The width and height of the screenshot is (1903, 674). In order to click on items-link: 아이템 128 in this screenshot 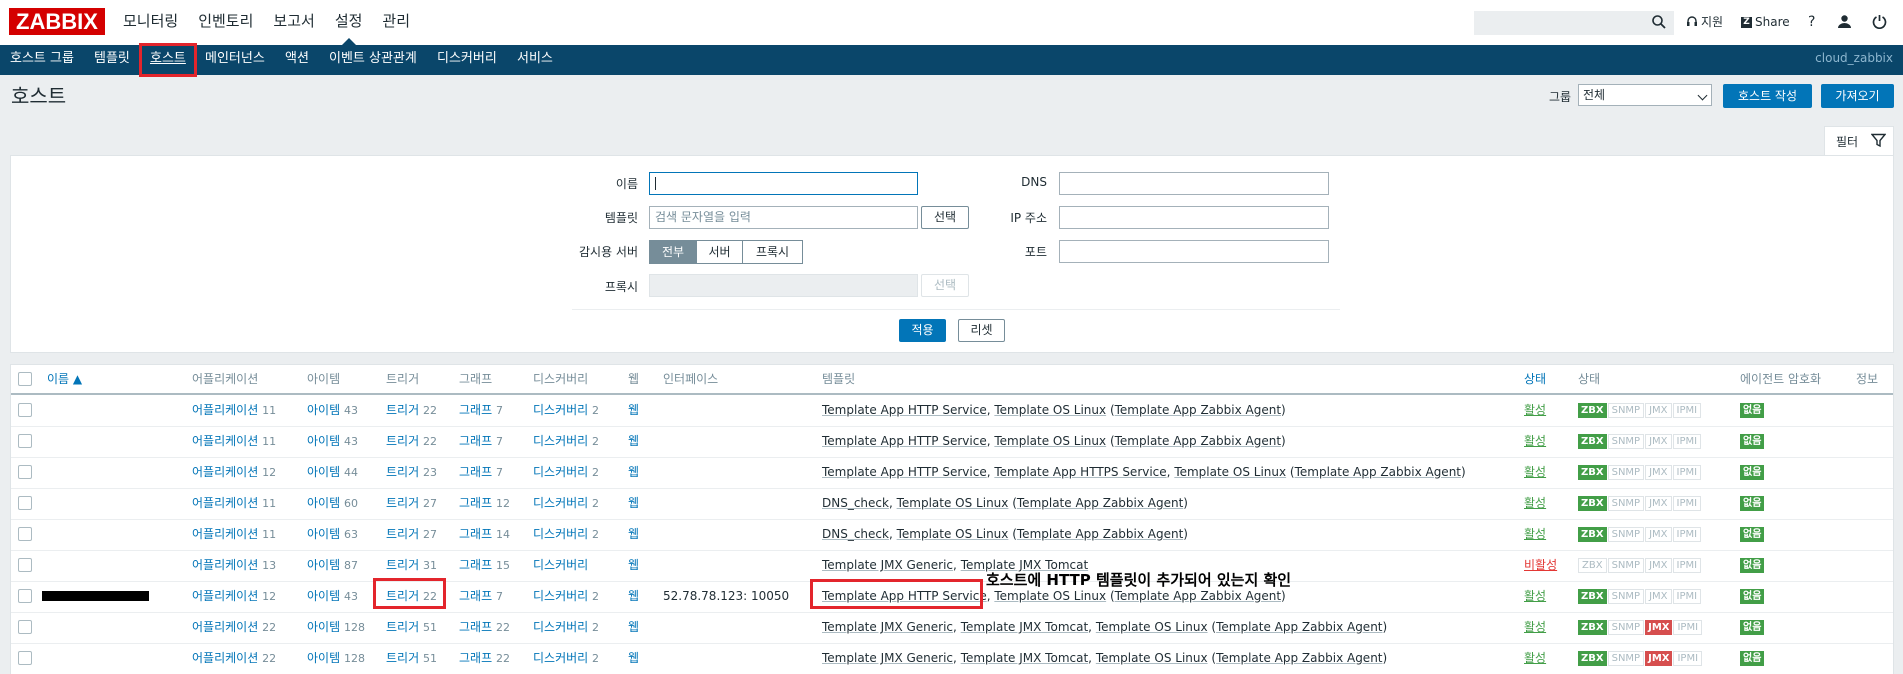, I will do `click(336, 627)`.